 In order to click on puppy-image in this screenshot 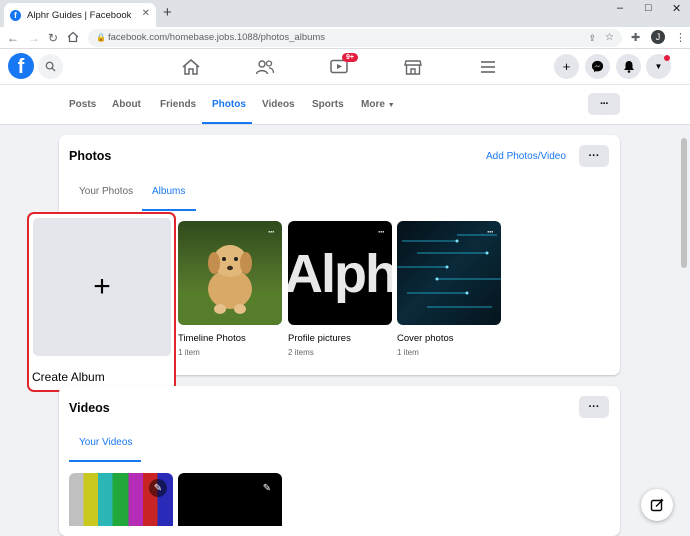, I will do `click(230, 285)`.